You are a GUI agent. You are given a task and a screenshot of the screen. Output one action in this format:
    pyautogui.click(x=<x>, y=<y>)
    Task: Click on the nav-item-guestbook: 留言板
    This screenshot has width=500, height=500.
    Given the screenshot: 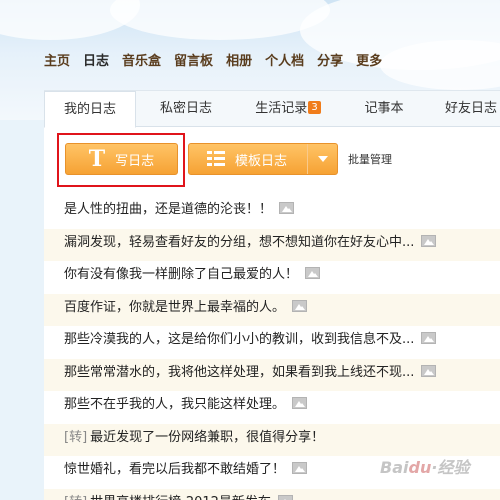 What is the action you would take?
    pyautogui.click(x=193, y=59)
    